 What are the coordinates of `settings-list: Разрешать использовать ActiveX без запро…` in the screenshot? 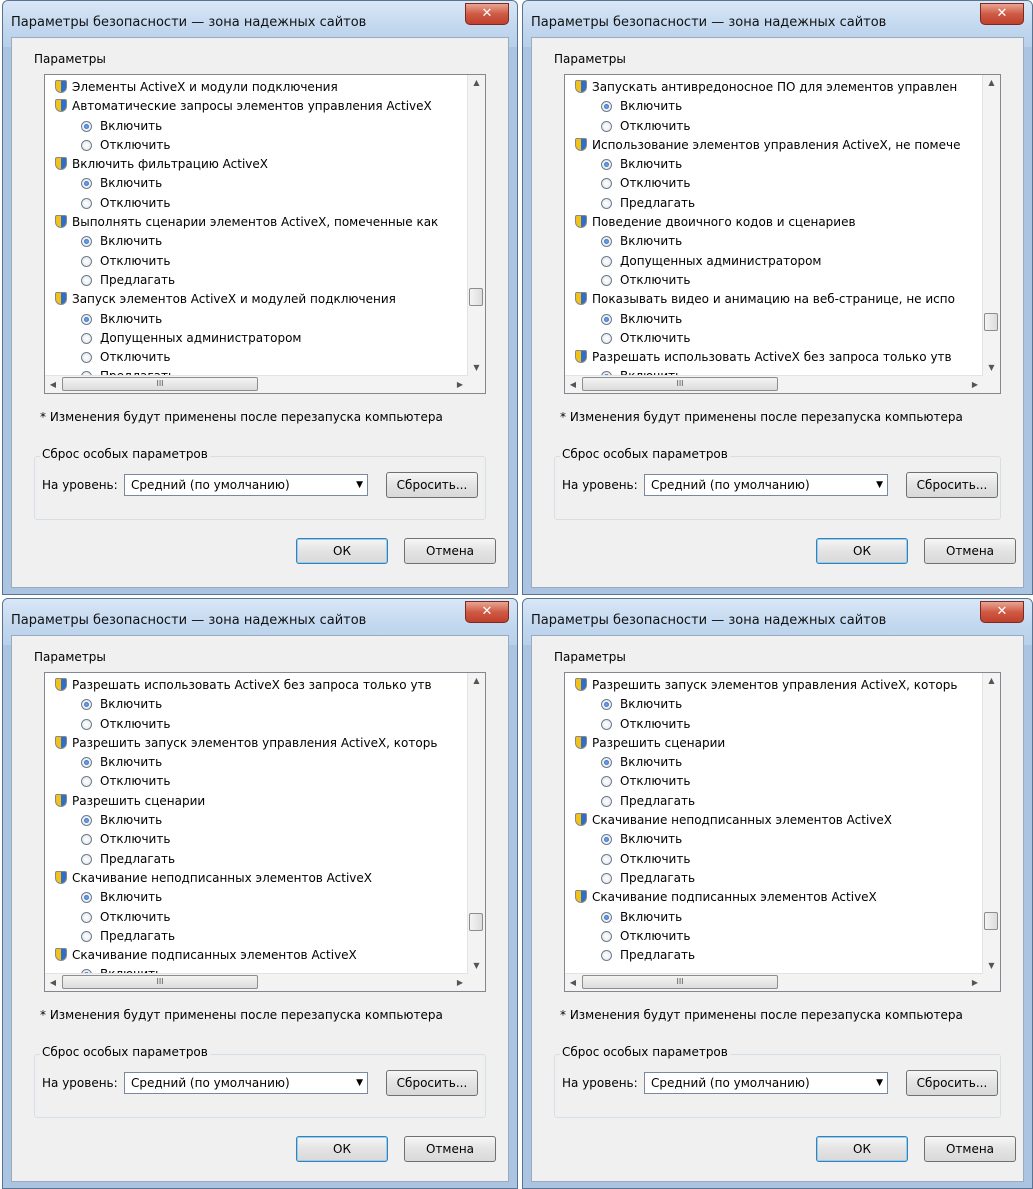 It's located at (265, 832).